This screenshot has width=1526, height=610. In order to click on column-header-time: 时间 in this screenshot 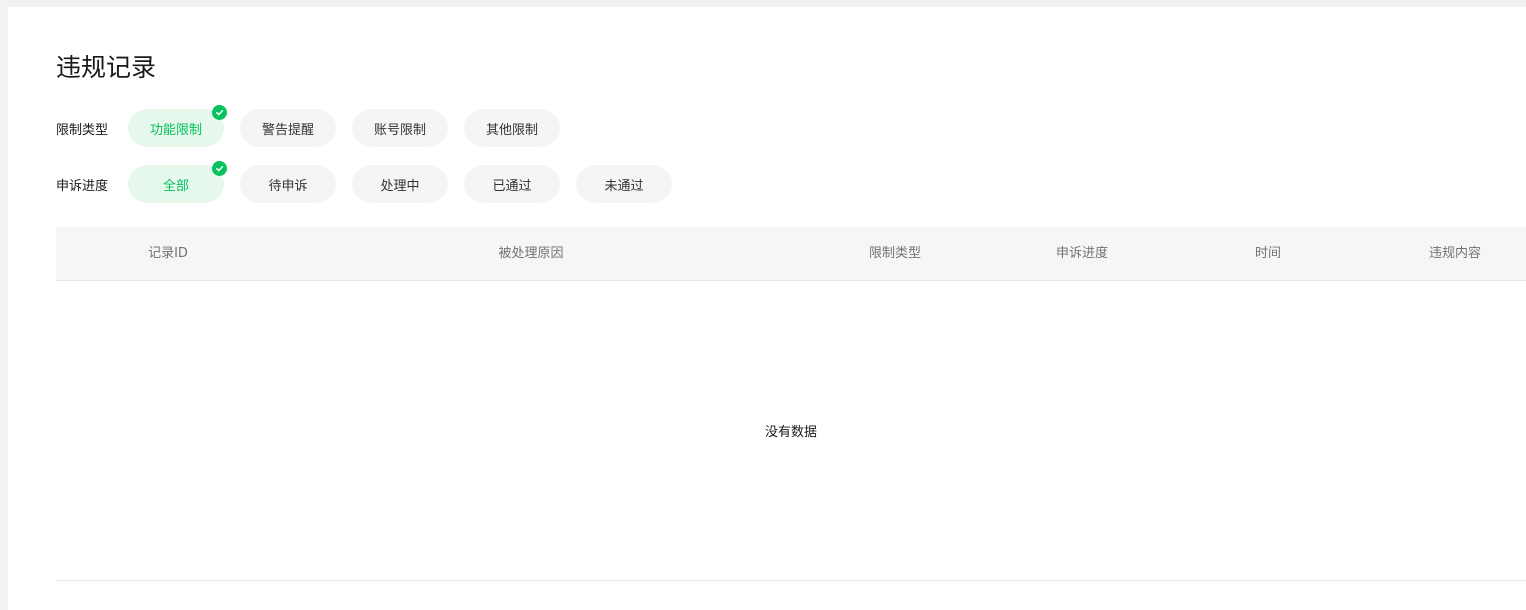, I will do `click(1268, 253)`.